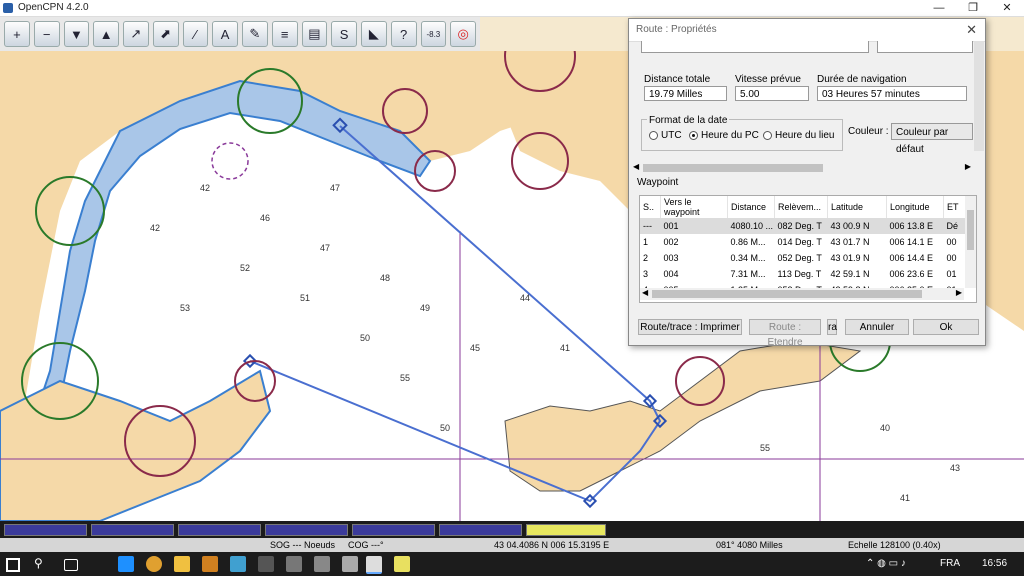 This screenshot has height=576, width=1024. What do you see at coordinates (768, 79) in the screenshot?
I see `speed-label: Vitesse prévue` at bounding box center [768, 79].